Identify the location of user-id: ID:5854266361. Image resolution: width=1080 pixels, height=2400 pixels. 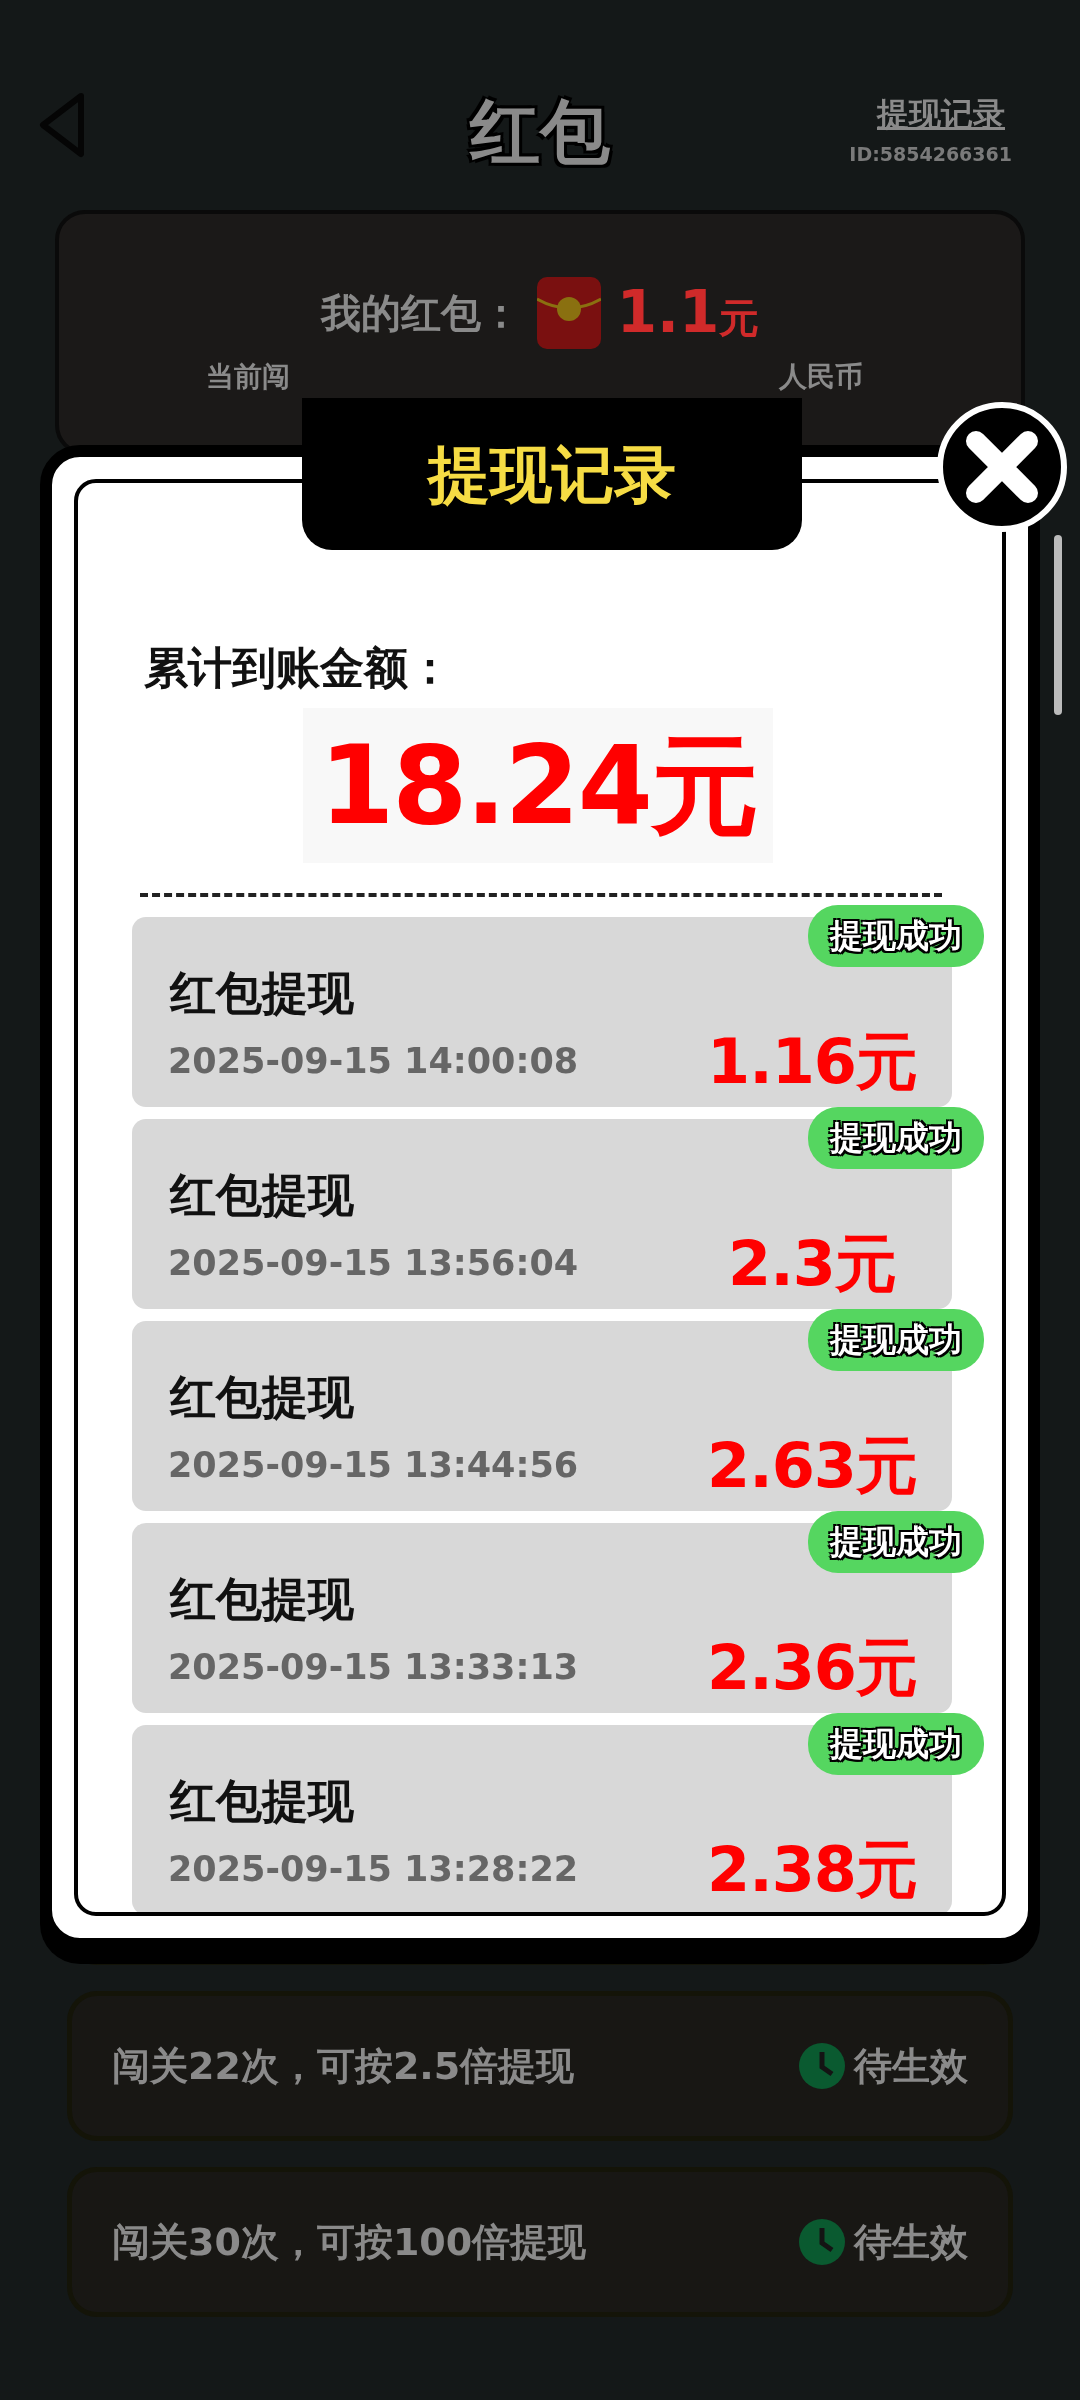
(930, 154).